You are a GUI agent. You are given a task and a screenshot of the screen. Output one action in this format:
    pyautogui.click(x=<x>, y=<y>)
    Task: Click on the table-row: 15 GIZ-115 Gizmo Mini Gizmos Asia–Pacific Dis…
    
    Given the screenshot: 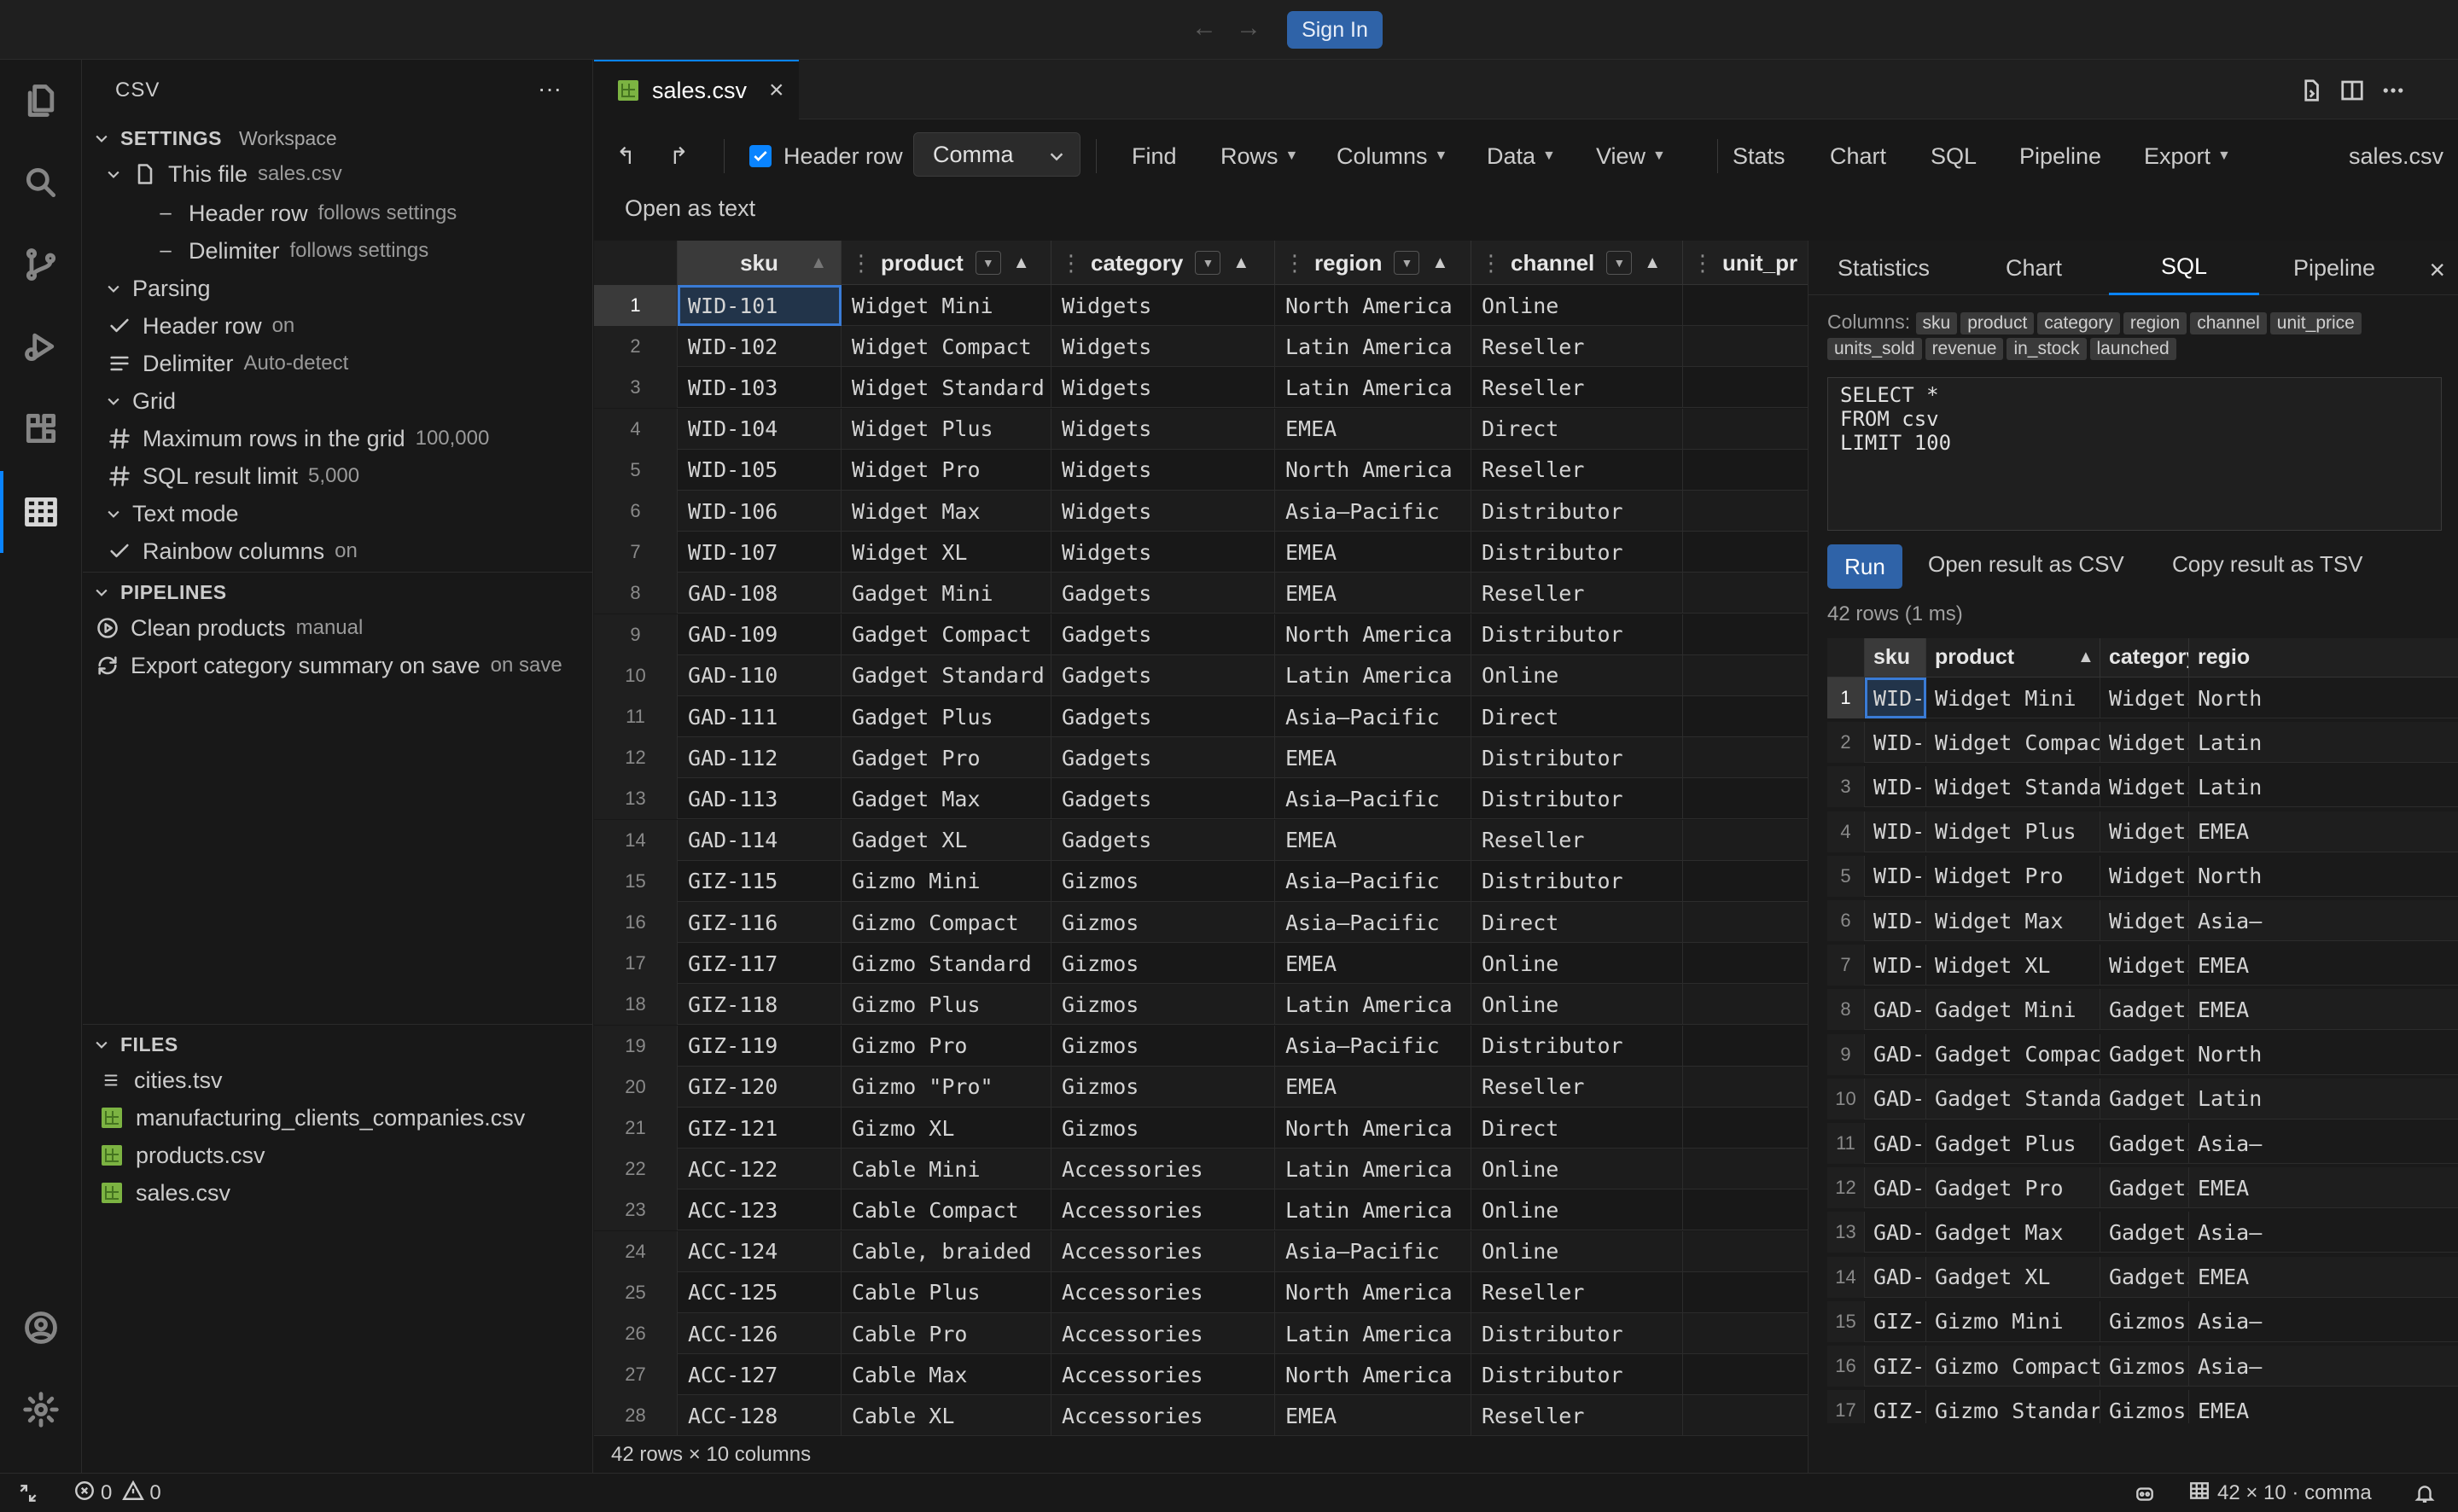 What is the action you would take?
    pyautogui.click(x=1201, y=881)
    